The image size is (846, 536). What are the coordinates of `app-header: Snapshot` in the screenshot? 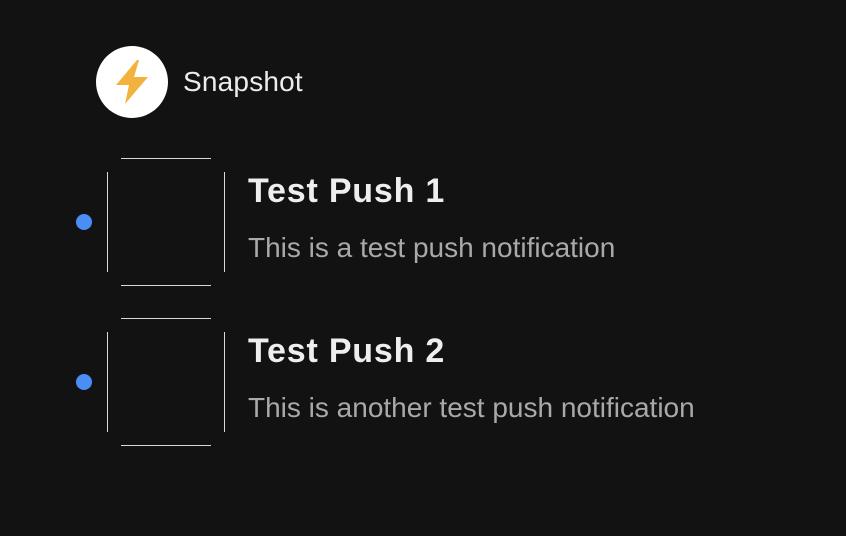 It's located at (199, 82).